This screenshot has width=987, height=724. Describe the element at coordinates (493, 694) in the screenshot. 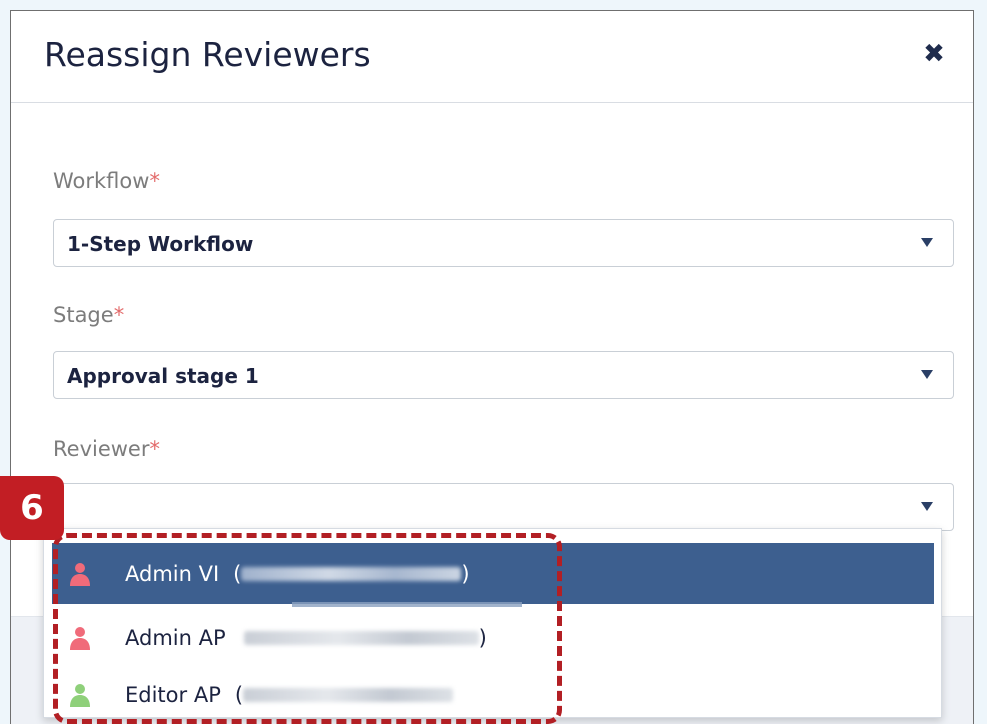

I see `reviewer-option: Editor AP (` at that location.